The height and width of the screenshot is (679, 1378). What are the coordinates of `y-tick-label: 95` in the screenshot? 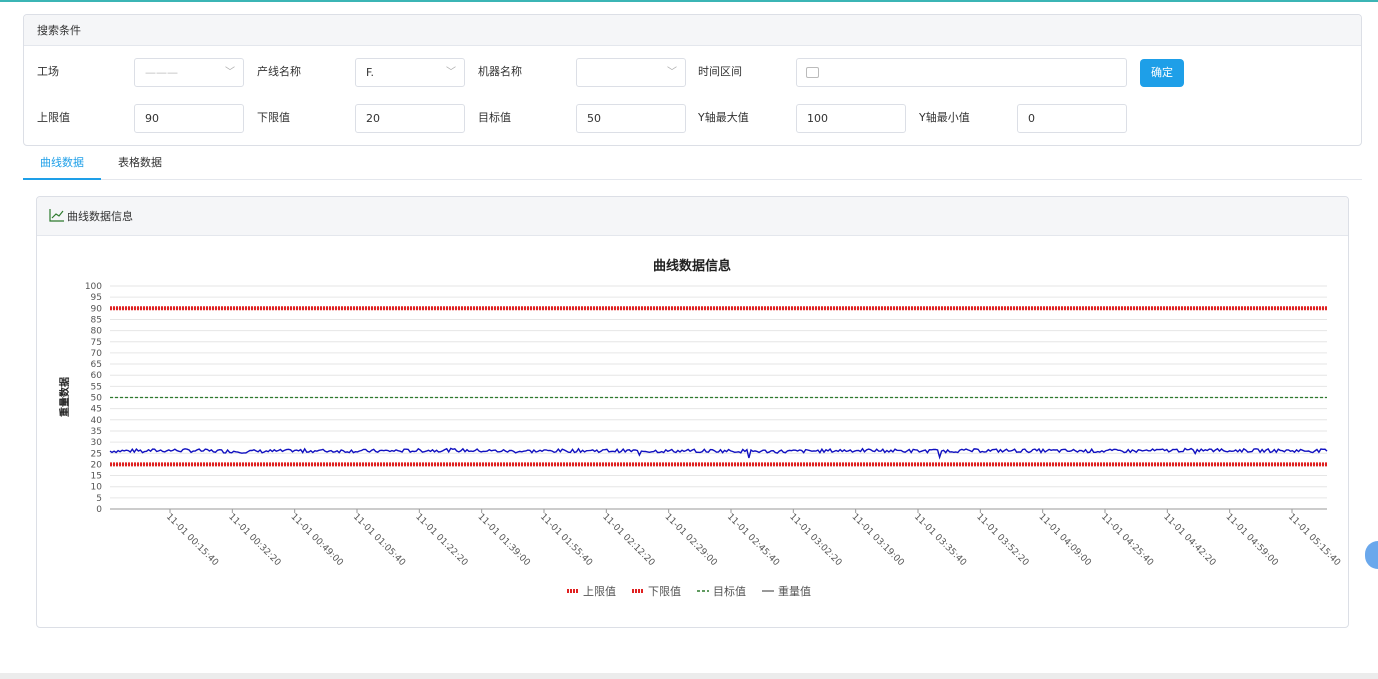 It's located at (96, 298).